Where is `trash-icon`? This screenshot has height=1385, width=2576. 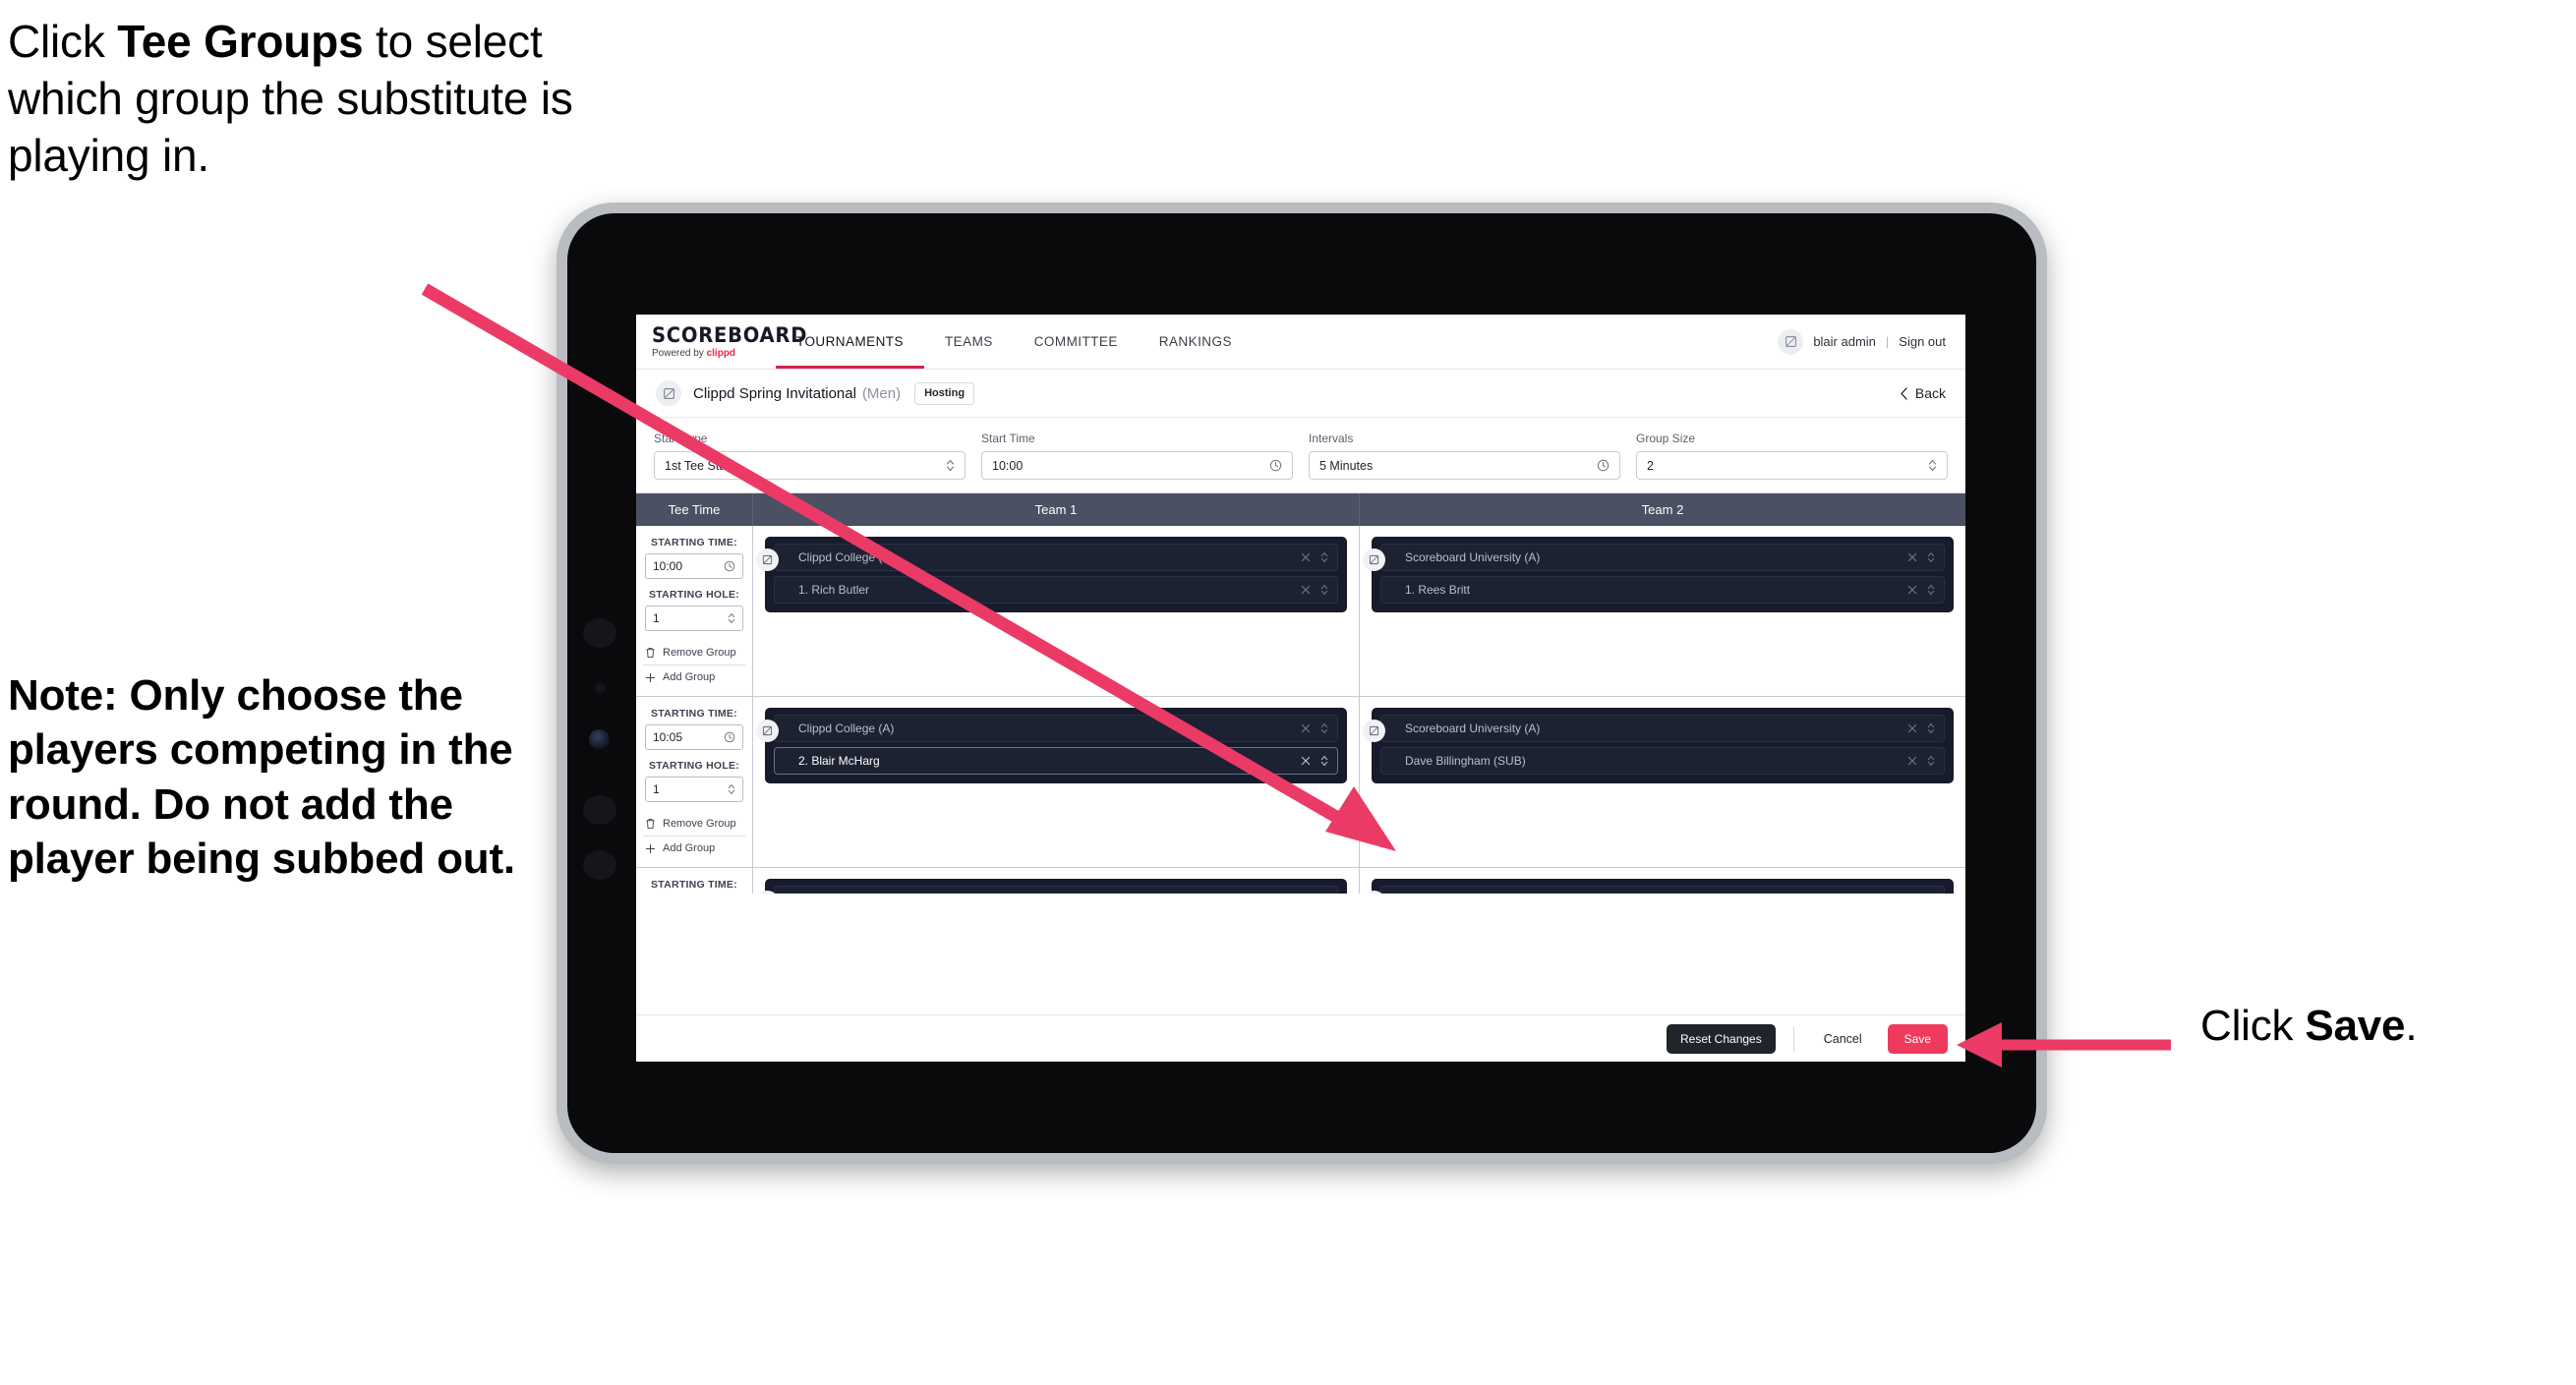 trash-icon is located at coordinates (650, 824).